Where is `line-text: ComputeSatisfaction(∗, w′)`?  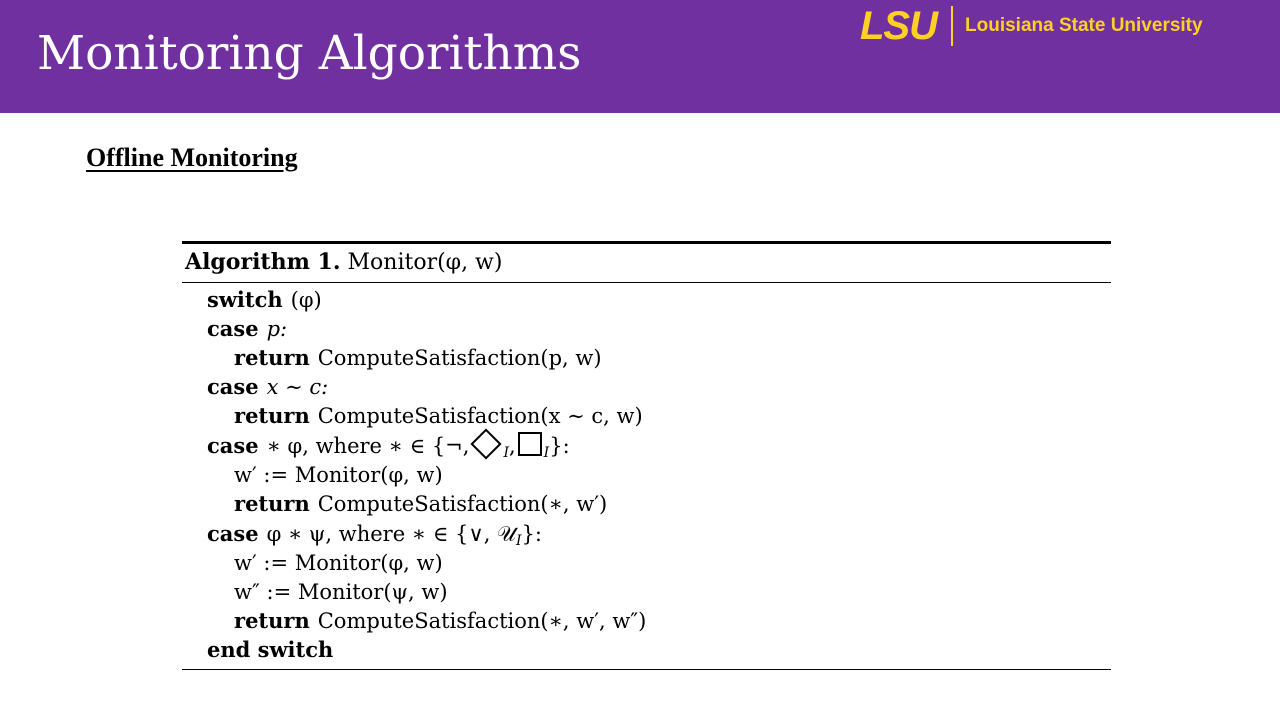
line-text: ComputeSatisfaction(∗, w′) is located at coordinates (462, 504).